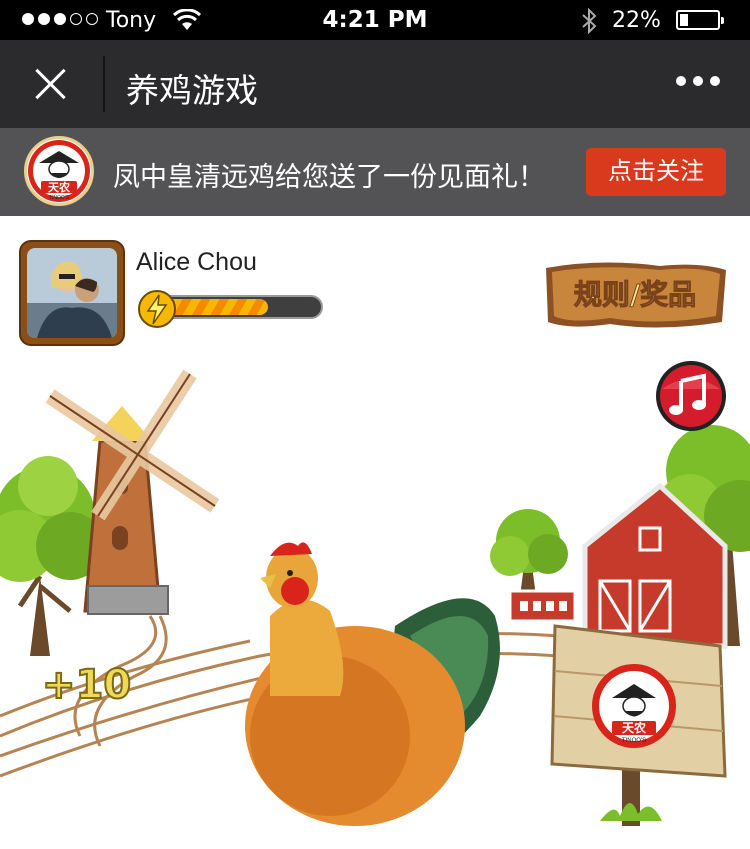 This screenshot has width=750, height=849. I want to click on rooster, so click(372, 684).